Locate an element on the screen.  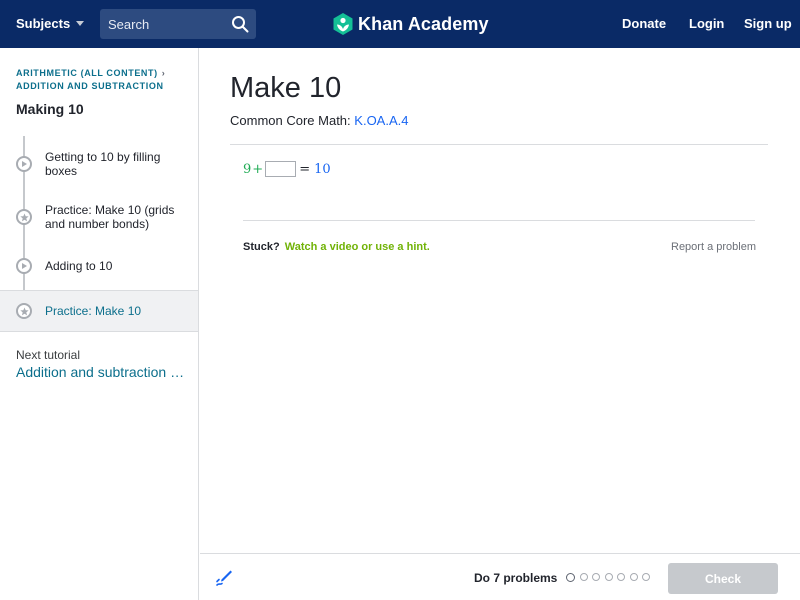
progress-dots is located at coordinates (610, 577).